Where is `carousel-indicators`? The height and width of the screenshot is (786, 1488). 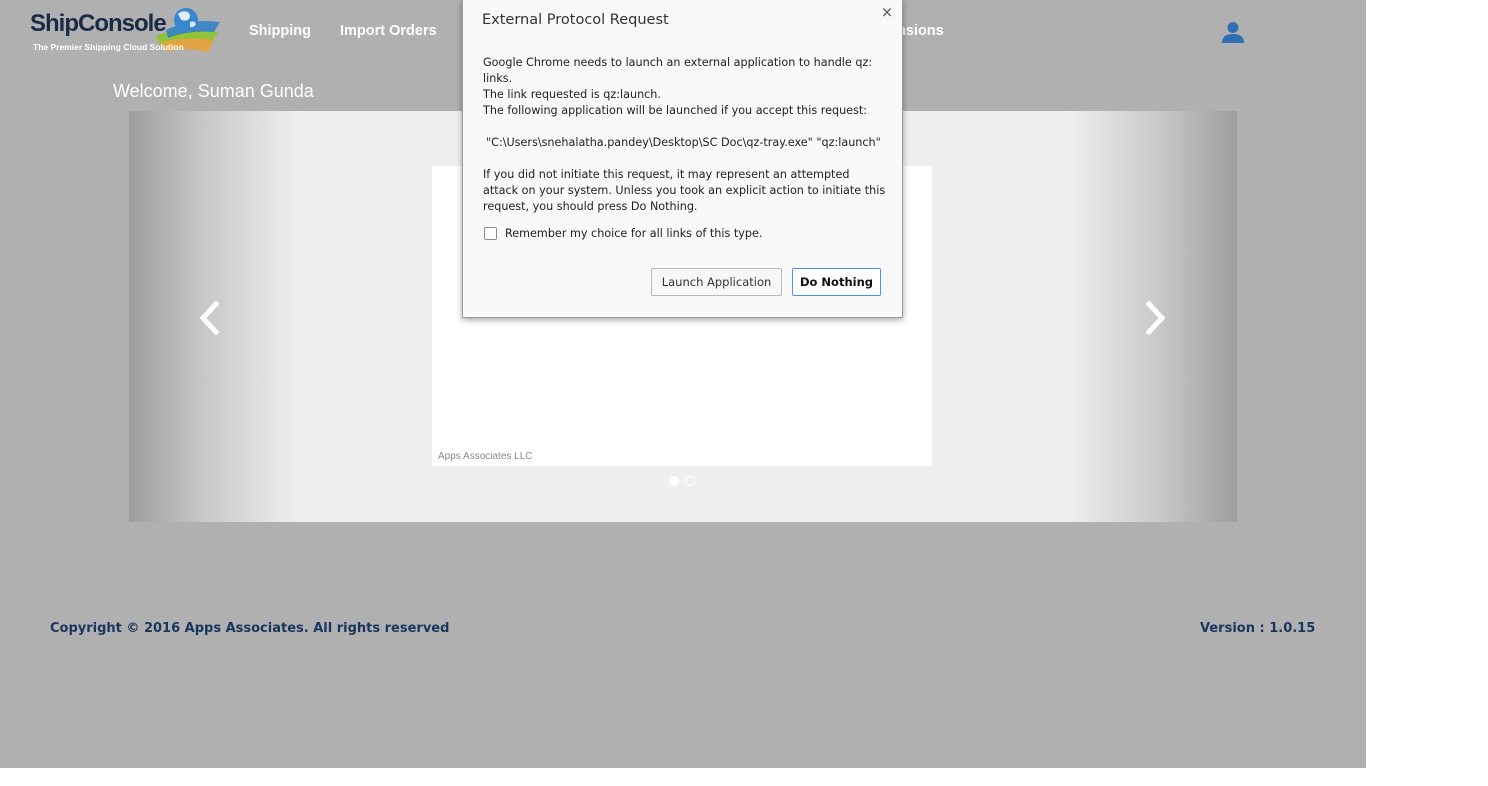 carousel-indicators is located at coordinates (686, 482).